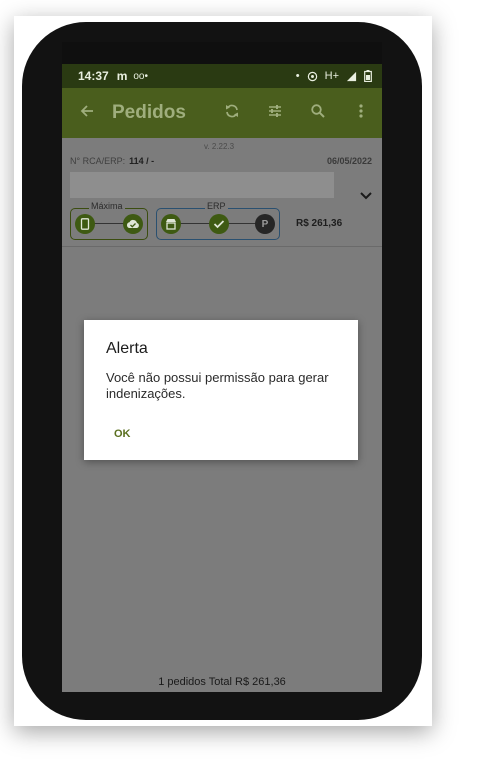 The image size is (477, 775). What do you see at coordinates (265, 224) in the screenshot?
I see `pending-status-node: P` at bounding box center [265, 224].